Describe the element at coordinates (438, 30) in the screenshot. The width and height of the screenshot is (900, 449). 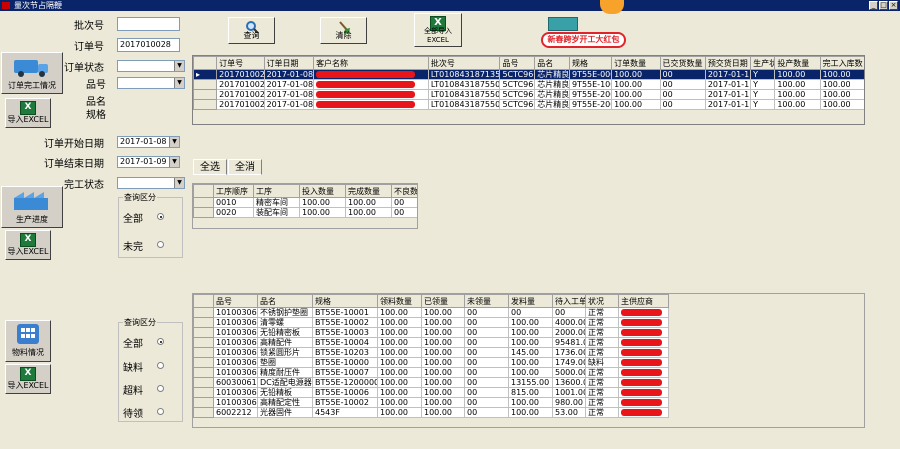
I see `export-all-button: X 全部导入EXCEL` at that location.